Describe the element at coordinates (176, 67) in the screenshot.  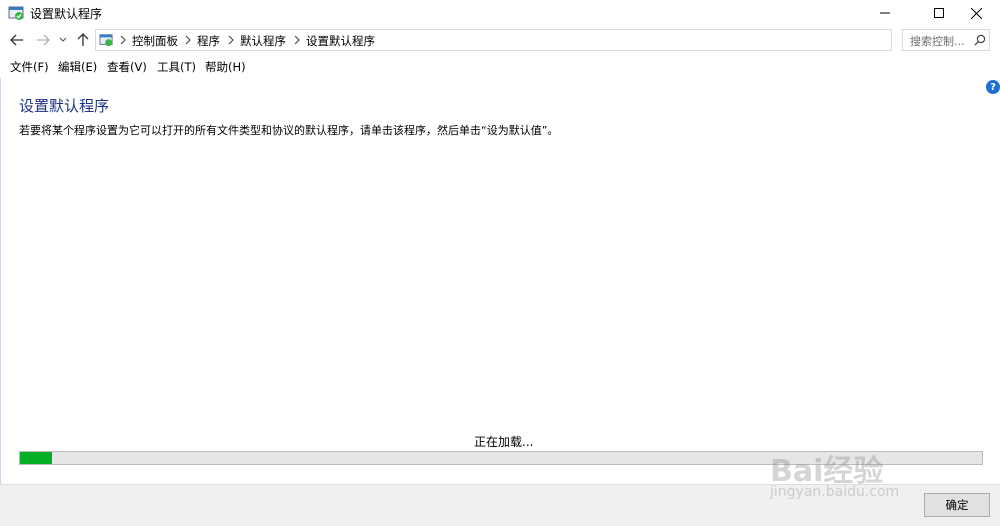
I see `menu-tools: 工具(T)` at that location.